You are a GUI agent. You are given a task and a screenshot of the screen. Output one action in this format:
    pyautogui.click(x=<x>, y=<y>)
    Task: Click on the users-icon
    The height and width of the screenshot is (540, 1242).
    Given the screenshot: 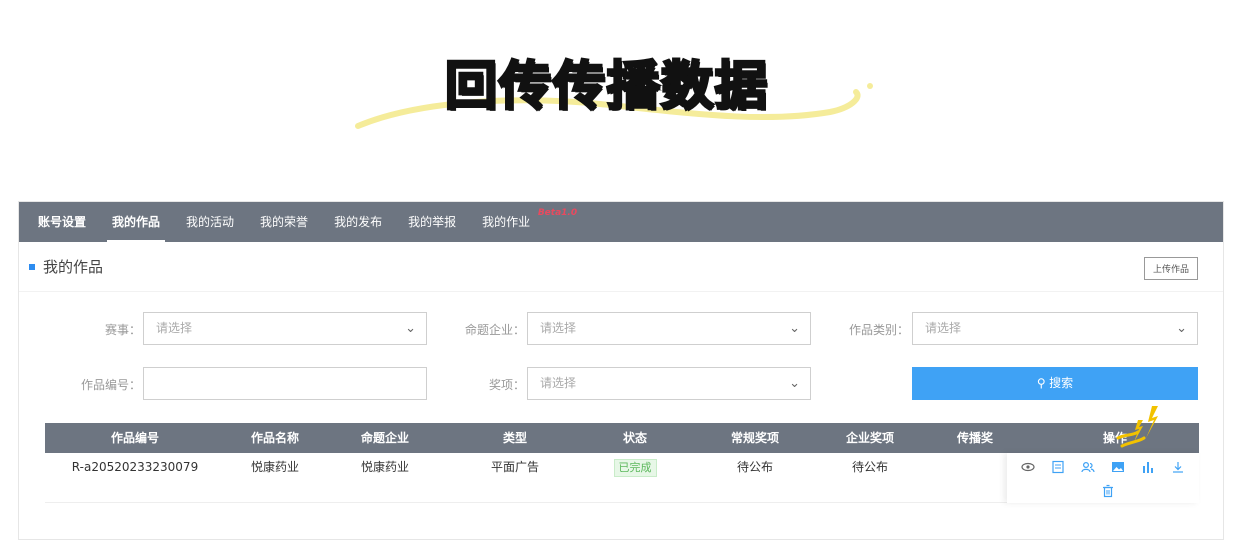 What is the action you would take?
    pyautogui.click(x=1088, y=467)
    